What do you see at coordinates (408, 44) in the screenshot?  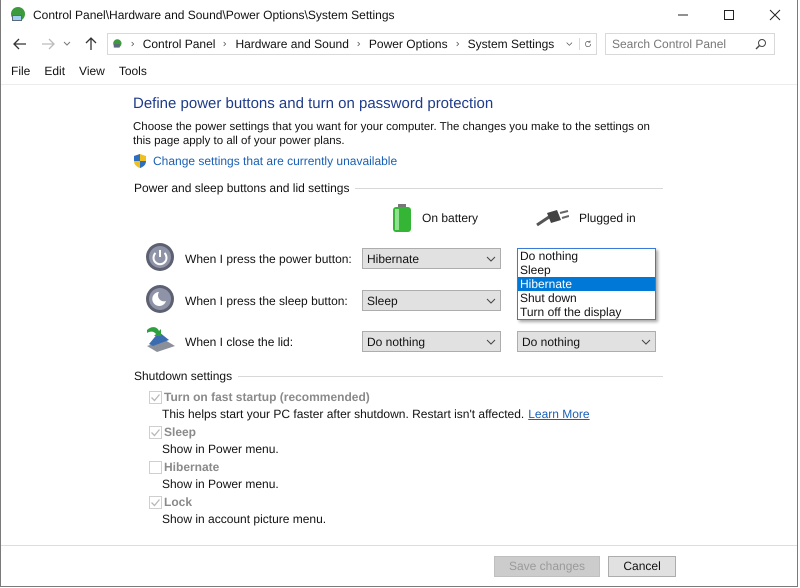 I see `breadcrumb: Power Options` at bounding box center [408, 44].